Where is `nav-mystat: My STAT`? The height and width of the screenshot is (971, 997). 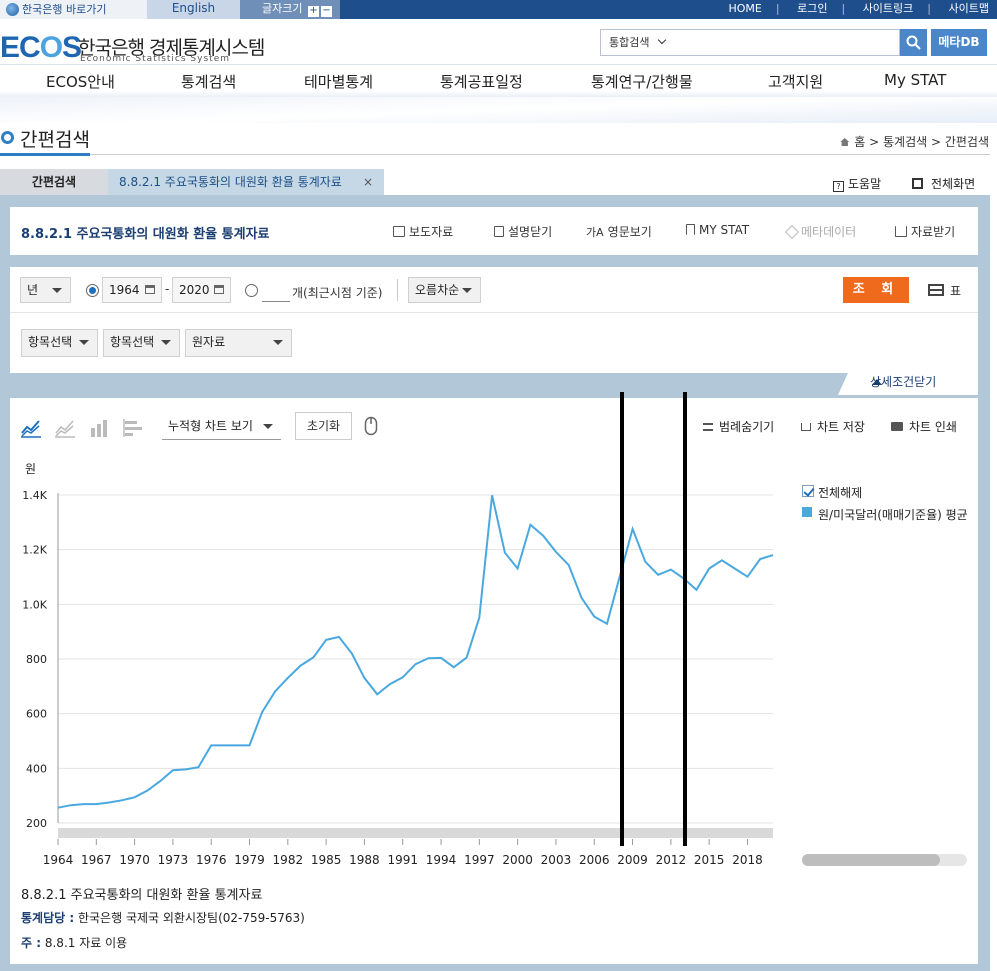
nav-mystat: My STAT is located at coordinates (915, 80).